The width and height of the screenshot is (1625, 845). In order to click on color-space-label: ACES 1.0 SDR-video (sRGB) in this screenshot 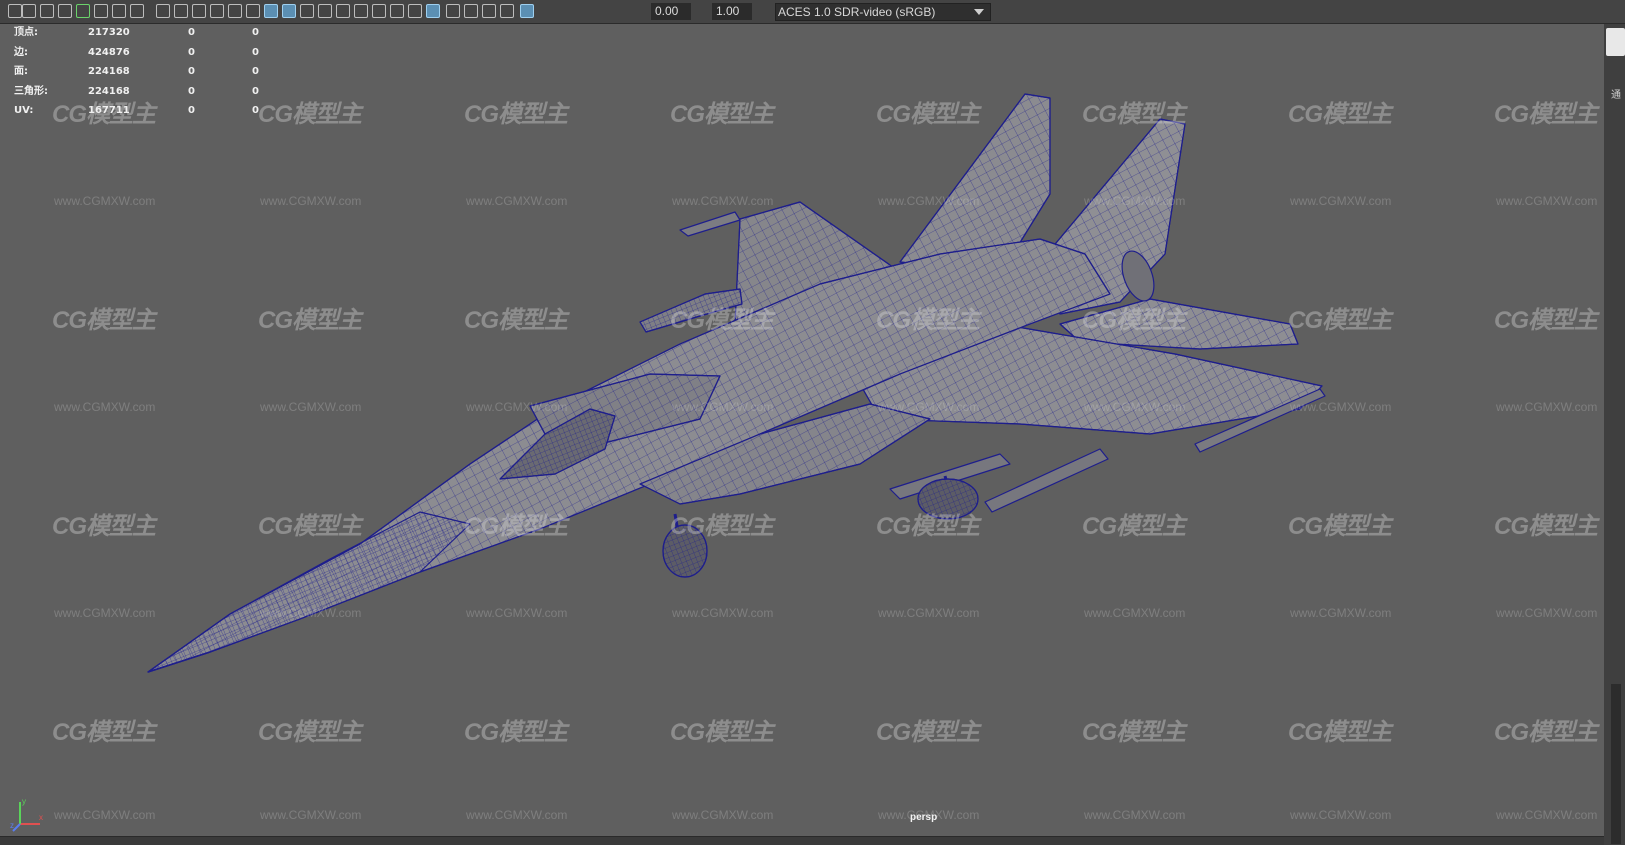, I will do `click(857, 12)`.